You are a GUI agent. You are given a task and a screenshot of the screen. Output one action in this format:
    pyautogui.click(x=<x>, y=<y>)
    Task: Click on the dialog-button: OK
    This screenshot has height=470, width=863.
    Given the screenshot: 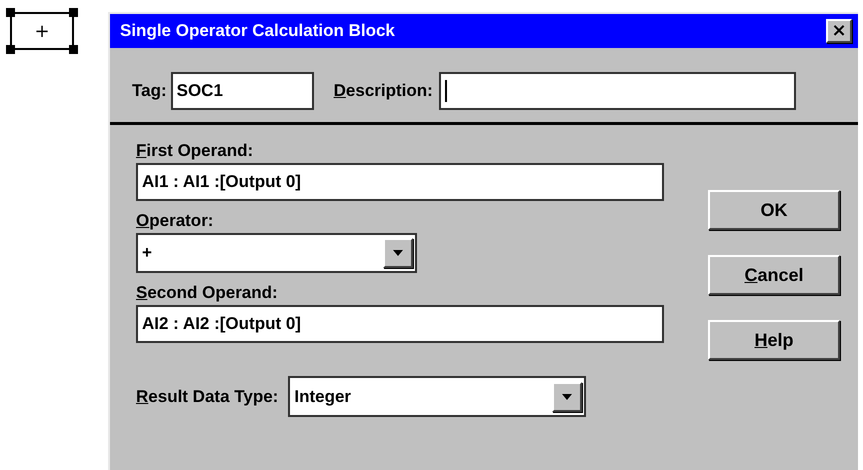 What is the action you would take?
    pyautogui.click(x=774, y=210)
    